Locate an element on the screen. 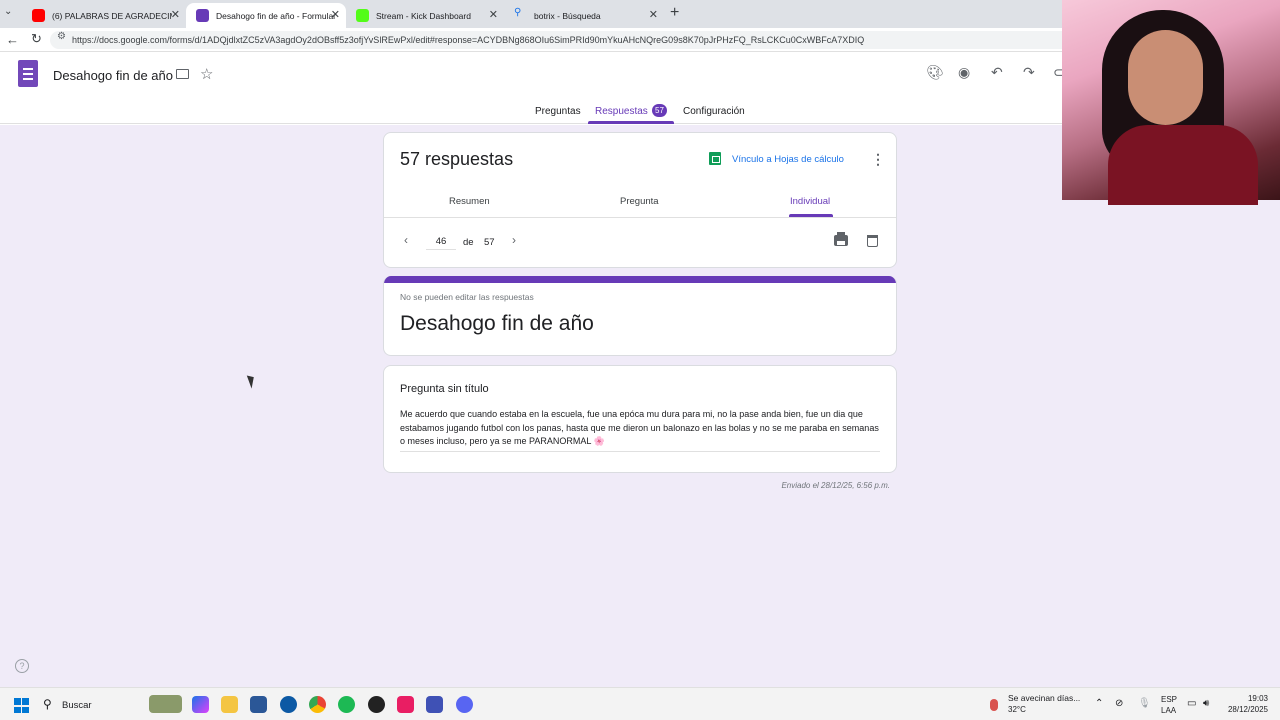 Image resolution: width=1280 pixels, height=720 pixels. next-response-chevron-icon: › is located at coordinates (514, 240).